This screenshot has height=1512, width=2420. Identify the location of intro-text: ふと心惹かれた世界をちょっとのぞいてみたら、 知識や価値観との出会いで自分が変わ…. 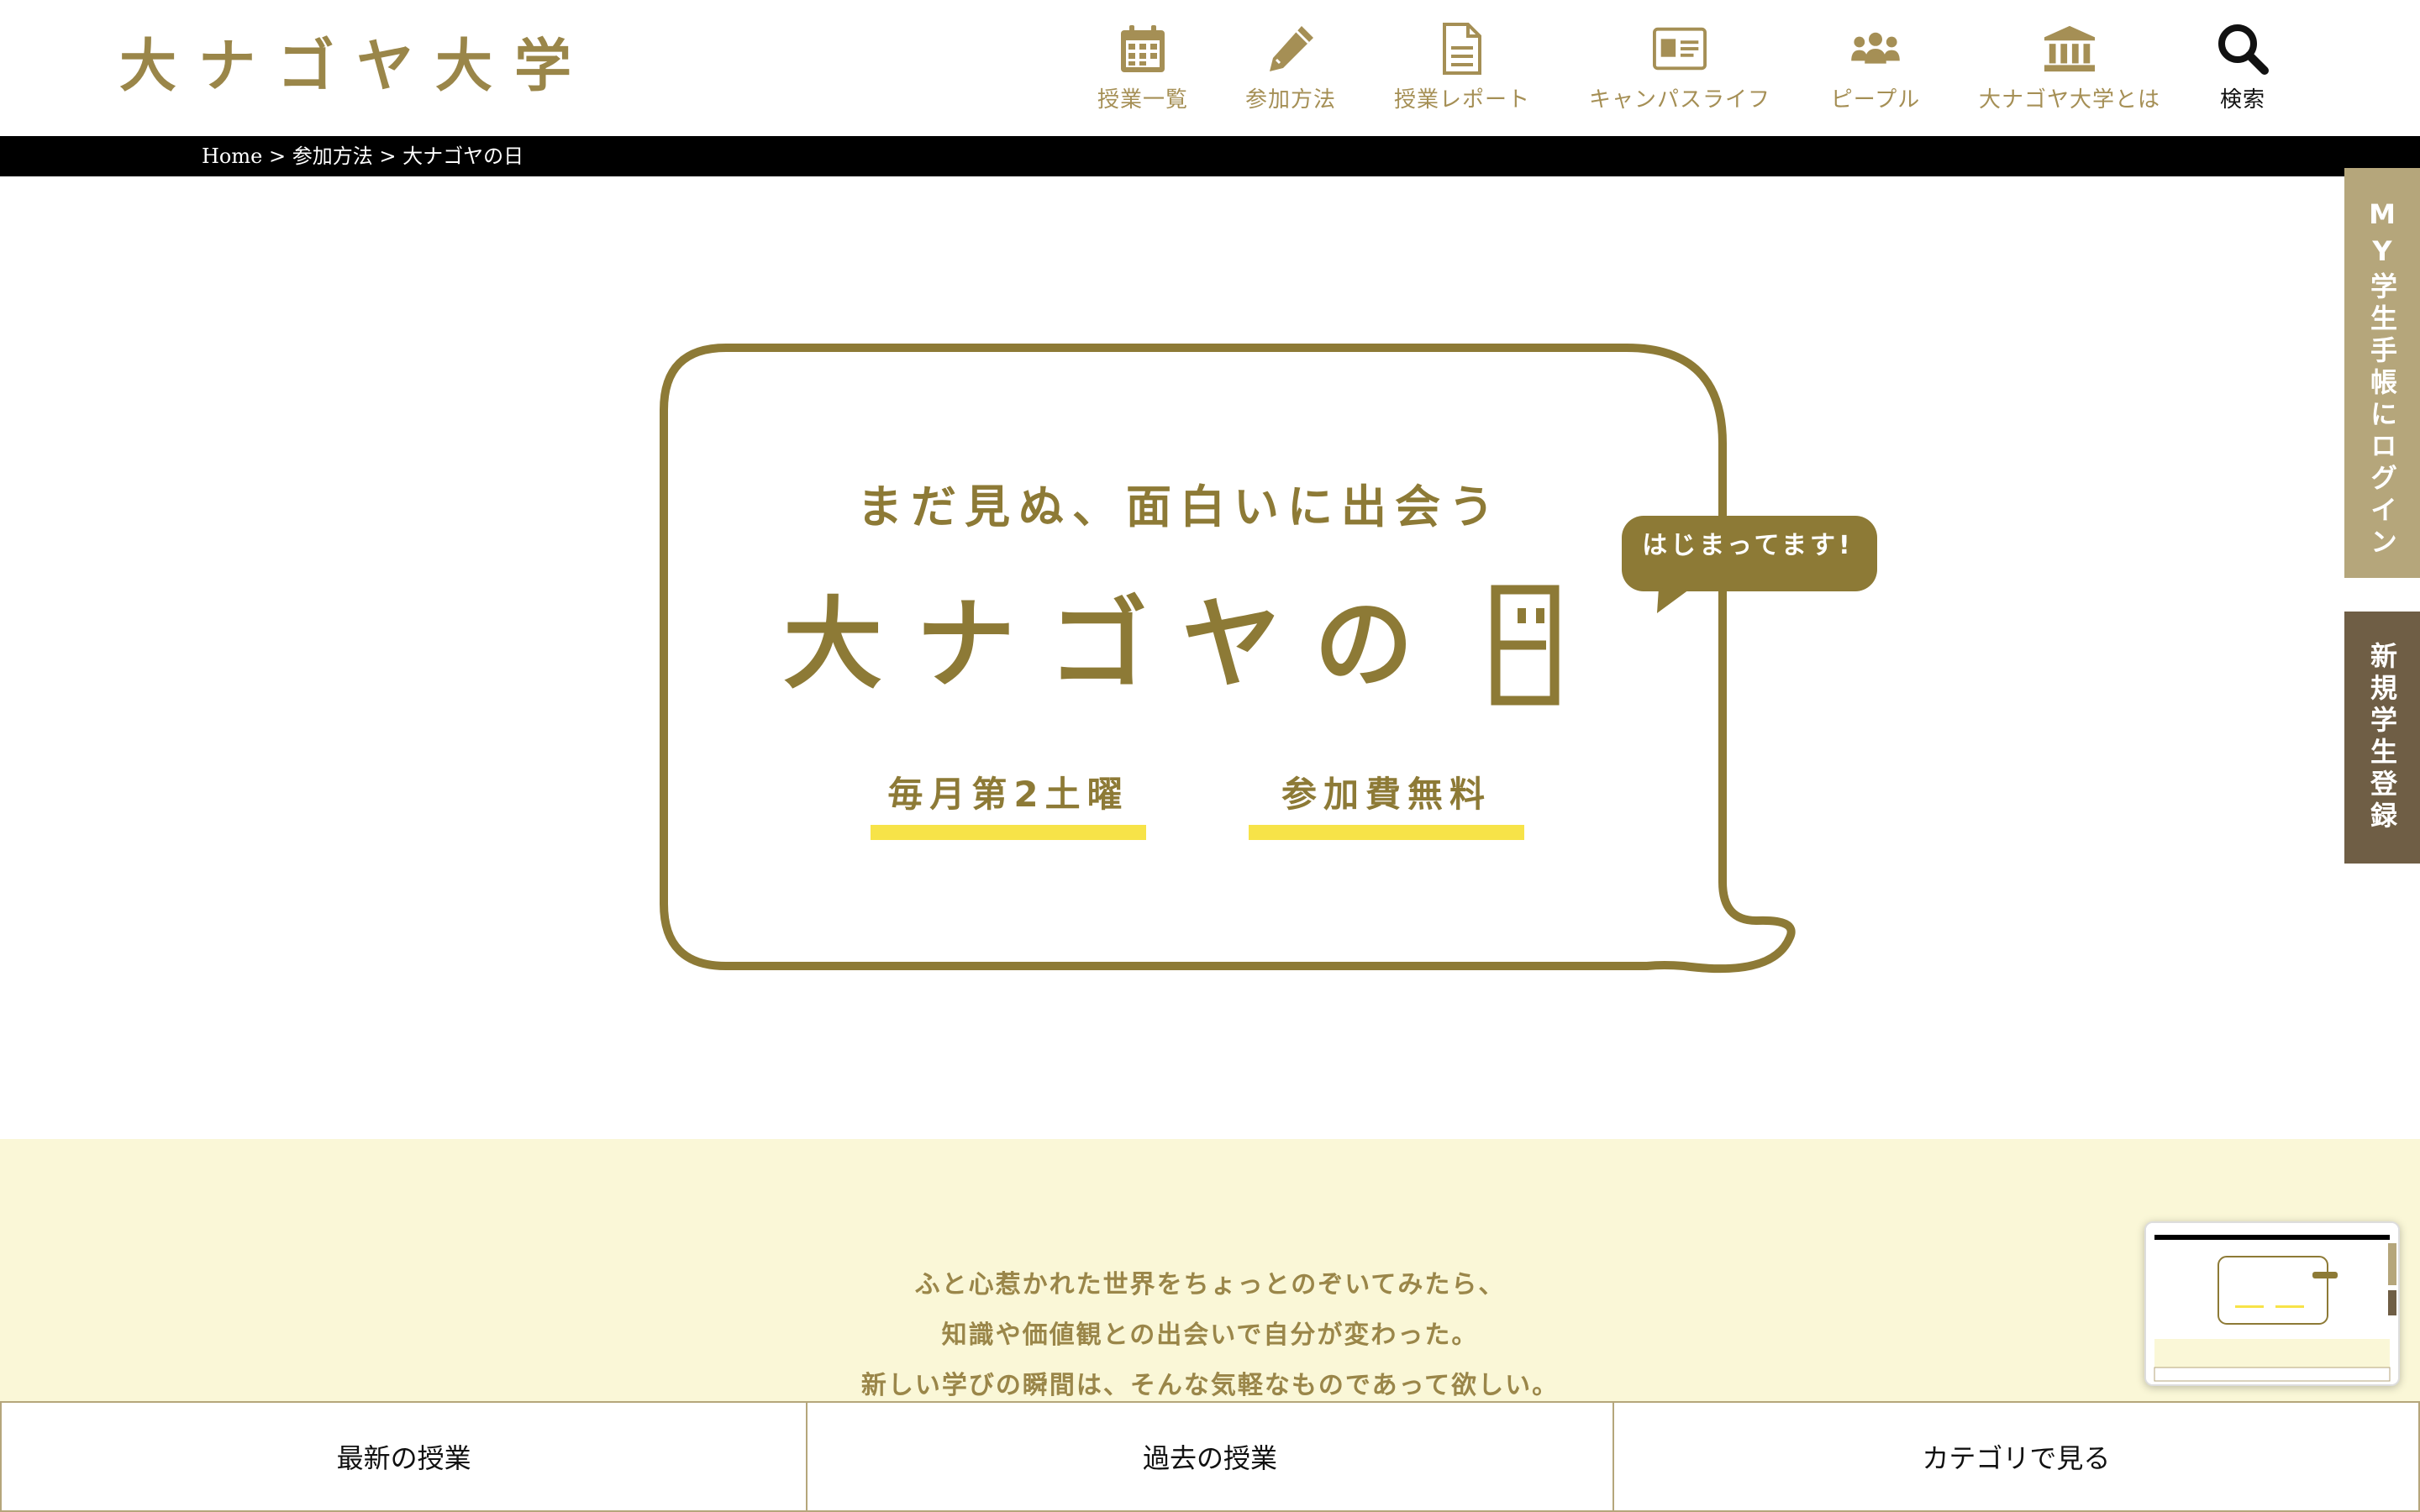
(1210, 1335).